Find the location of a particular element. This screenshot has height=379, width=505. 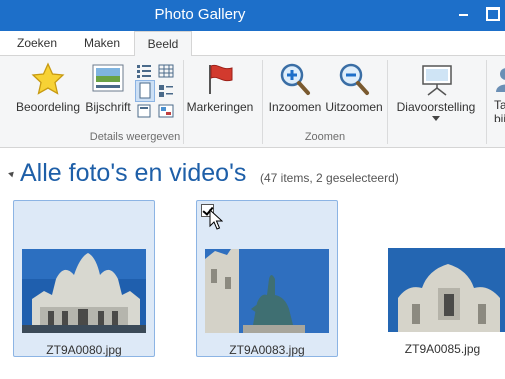

thumbnail-view-icon is located at coordinates (144, 71).